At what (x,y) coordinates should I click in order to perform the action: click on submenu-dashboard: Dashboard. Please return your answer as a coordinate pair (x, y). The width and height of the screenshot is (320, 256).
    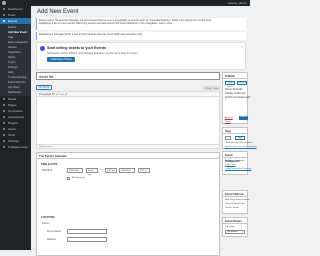
    Looking at the image, I should click on (15, 92).